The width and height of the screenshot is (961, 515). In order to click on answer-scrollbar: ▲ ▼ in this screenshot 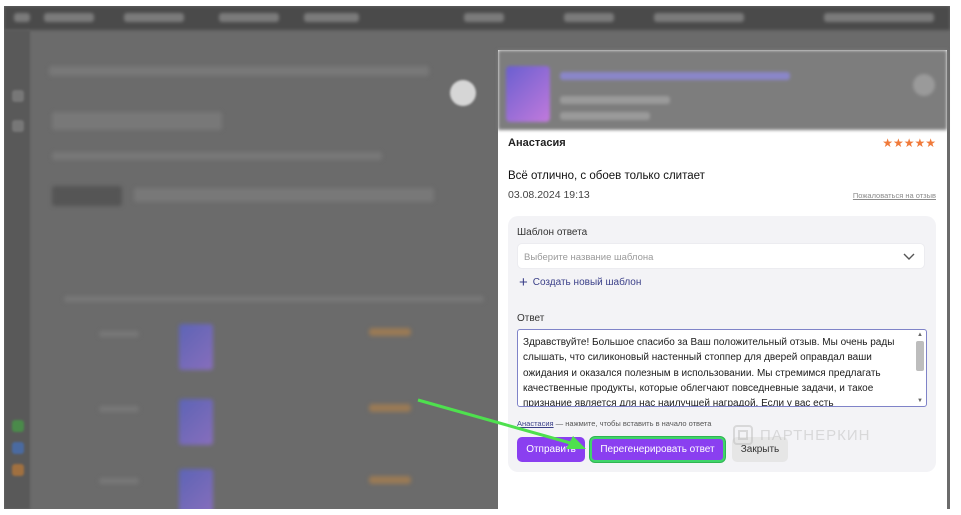, I will do `click(920, 368)`.